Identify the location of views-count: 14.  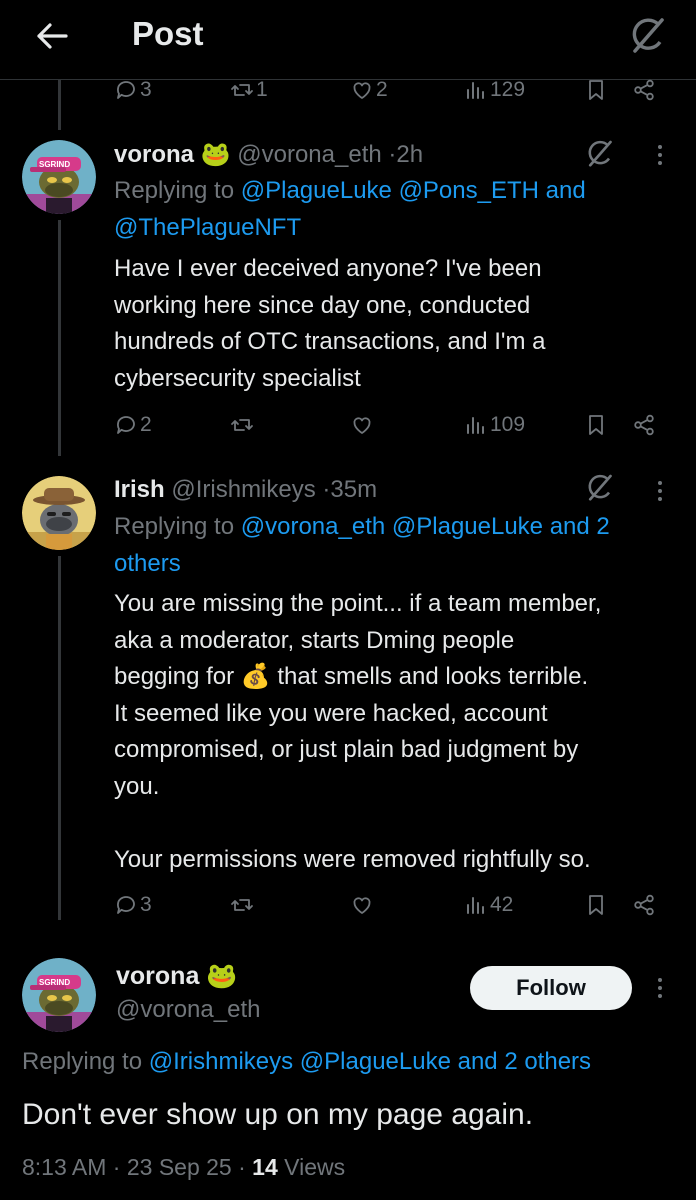
(265, 1167).